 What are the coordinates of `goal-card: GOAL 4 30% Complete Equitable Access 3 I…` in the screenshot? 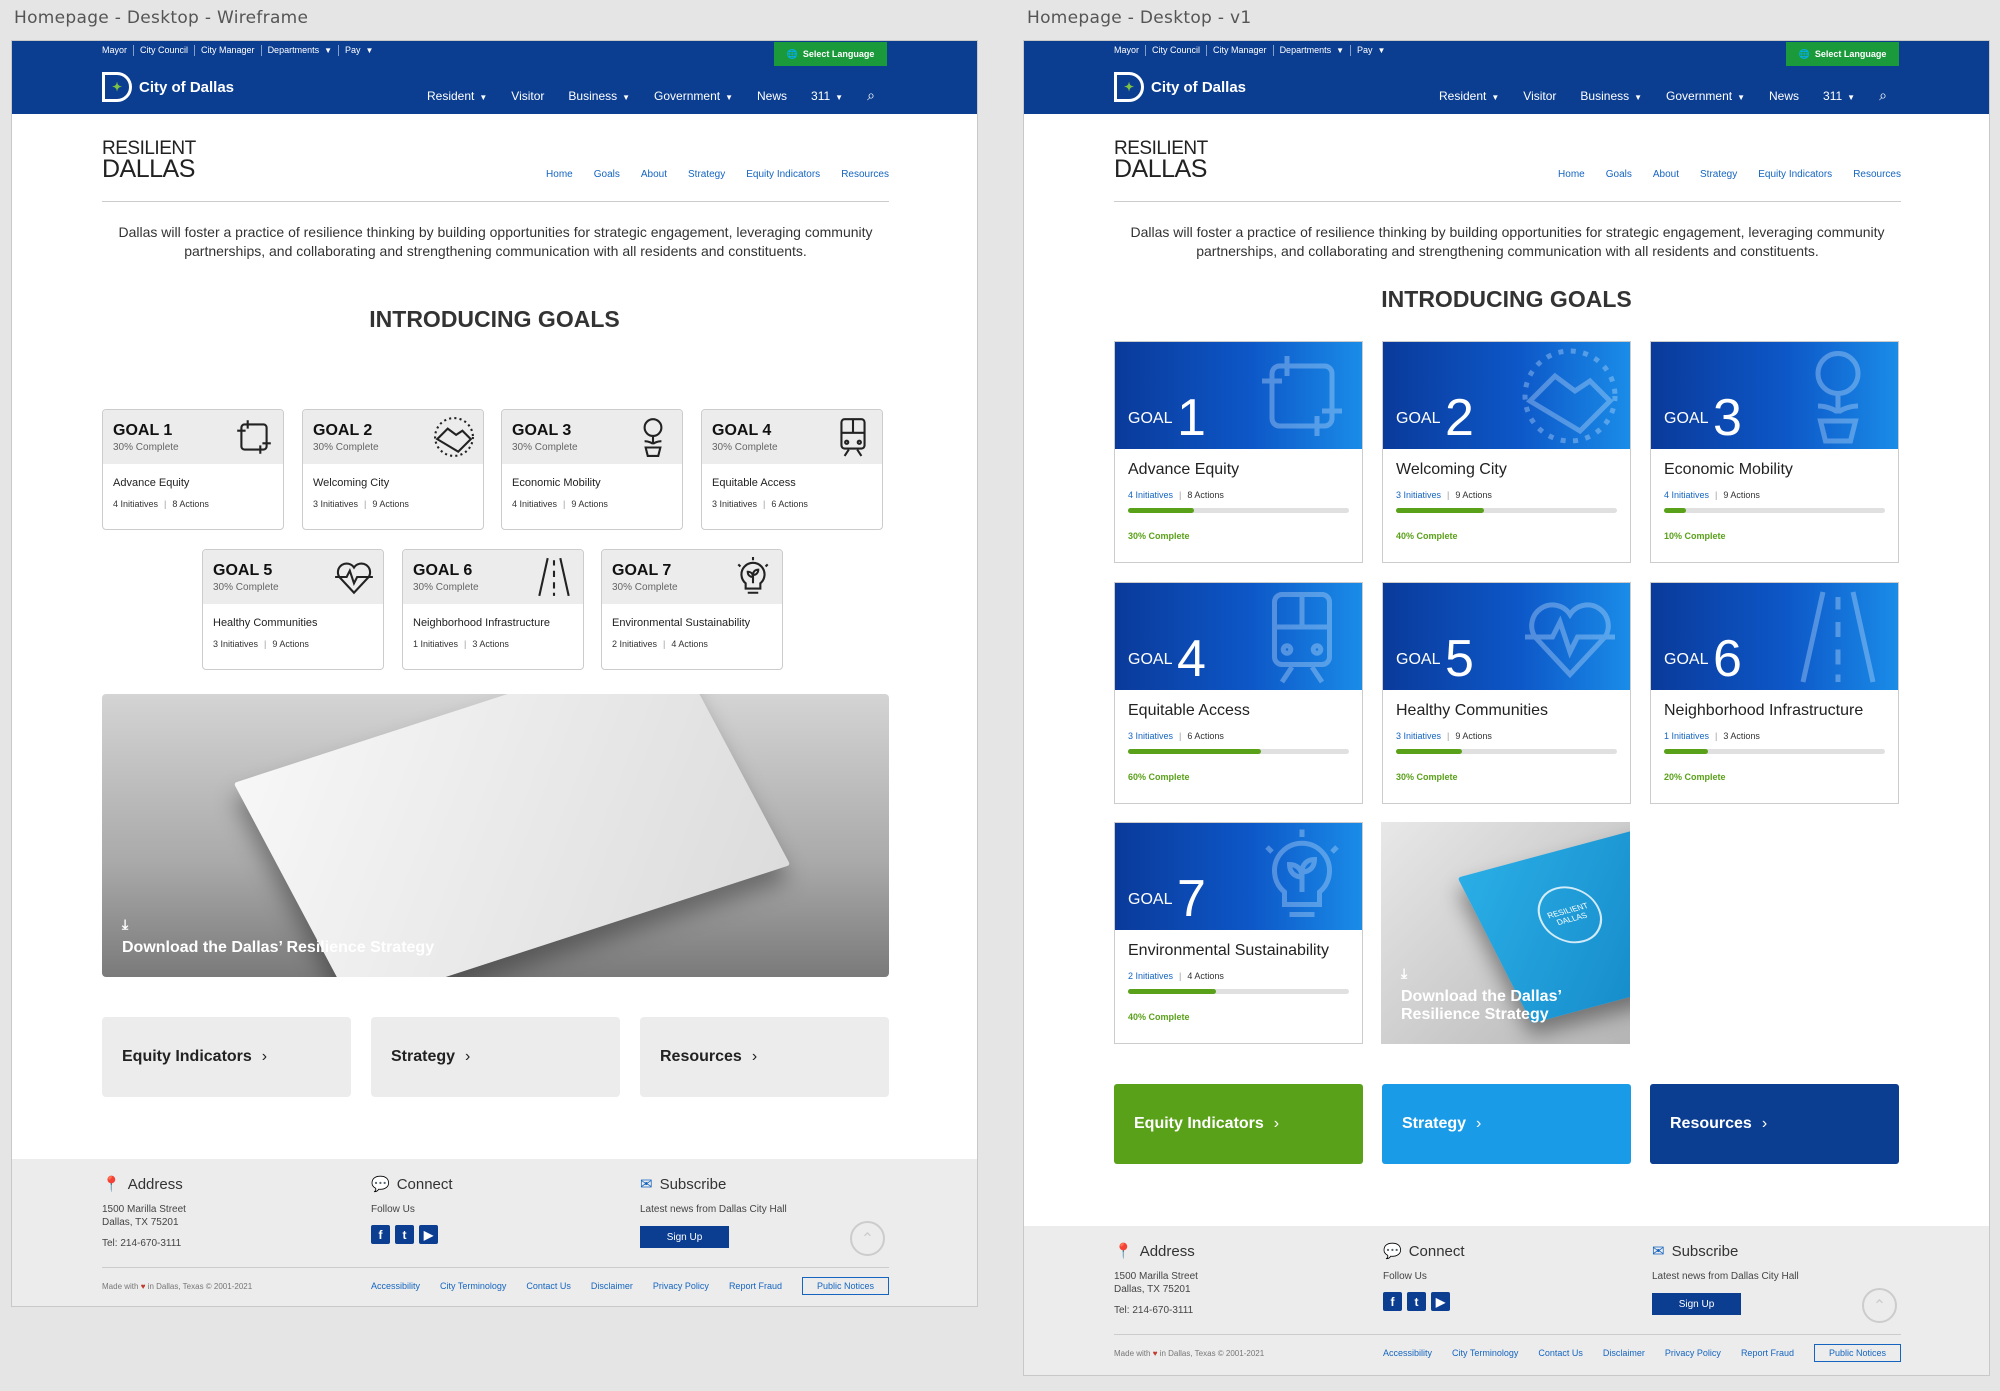 It's located at (792, 469).